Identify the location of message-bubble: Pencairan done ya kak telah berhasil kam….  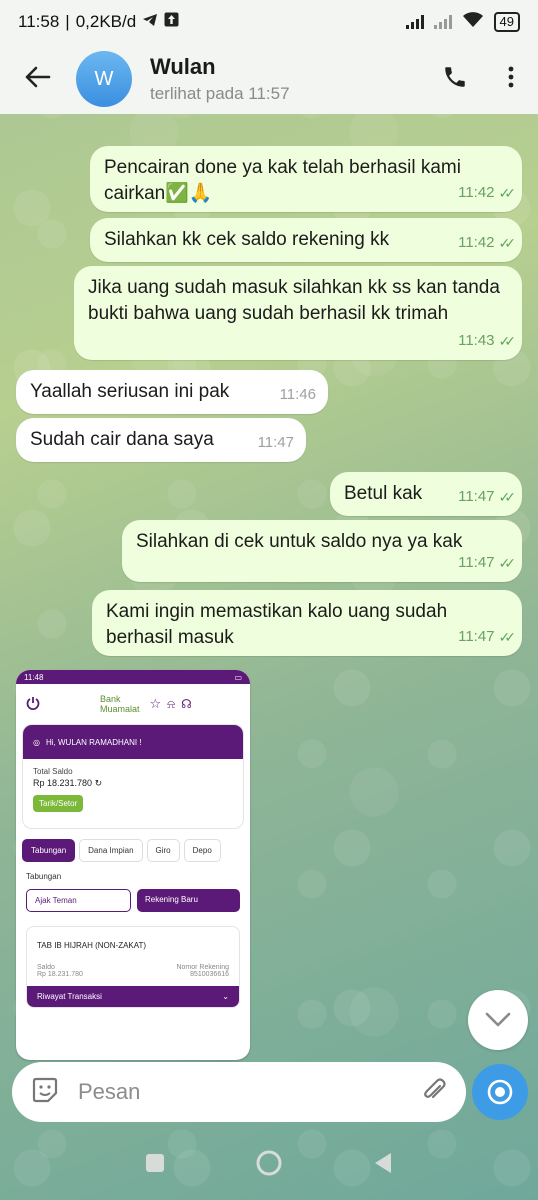
(306, 179).